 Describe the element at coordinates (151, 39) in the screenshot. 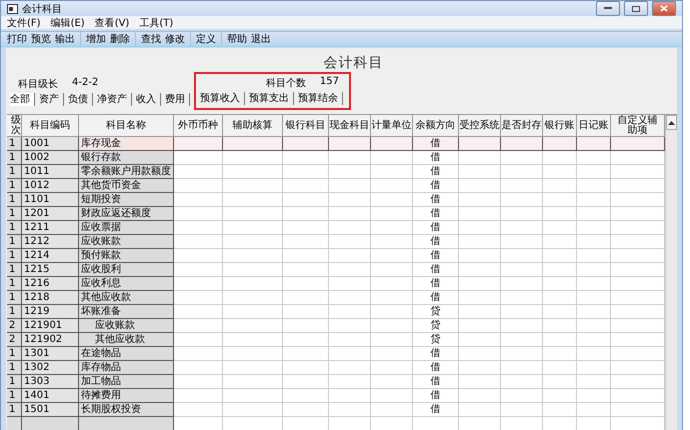

I see `toolbar-button: 查找` at that location.